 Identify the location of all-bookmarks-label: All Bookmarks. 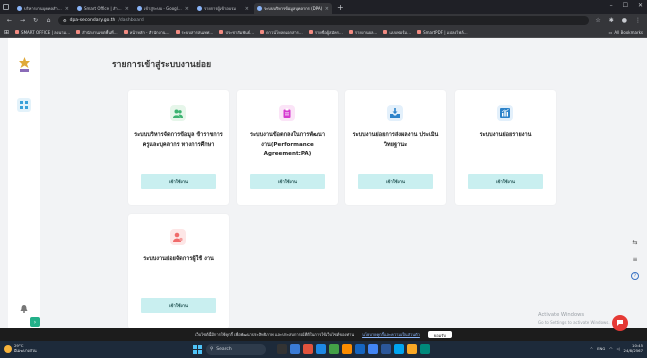
(628, 32).